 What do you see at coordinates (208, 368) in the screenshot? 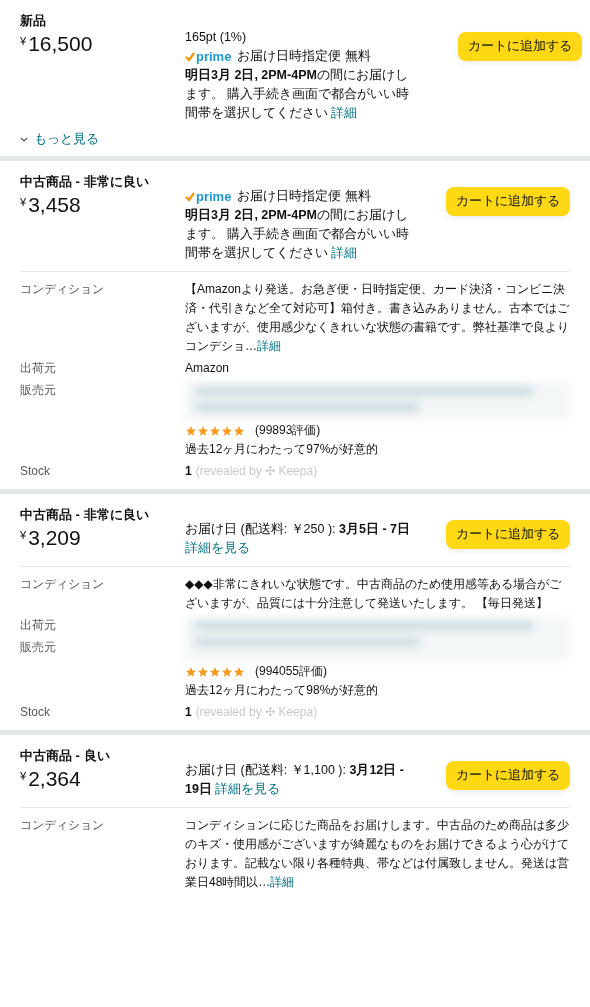
I see `shipper-name: Amazon` at bounding box center [208, 368].